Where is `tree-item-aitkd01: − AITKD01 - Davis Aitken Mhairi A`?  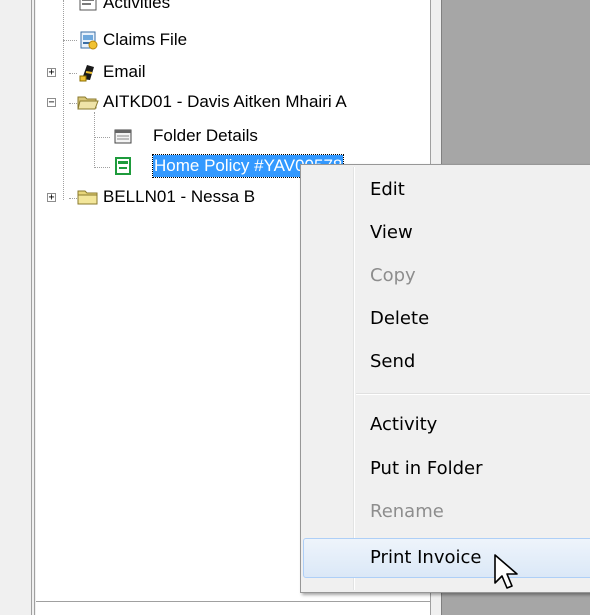
tree-item-aitkd01: − AITKD01 - Davis Aitken Mhairi A is located at coordinates (233, 102).